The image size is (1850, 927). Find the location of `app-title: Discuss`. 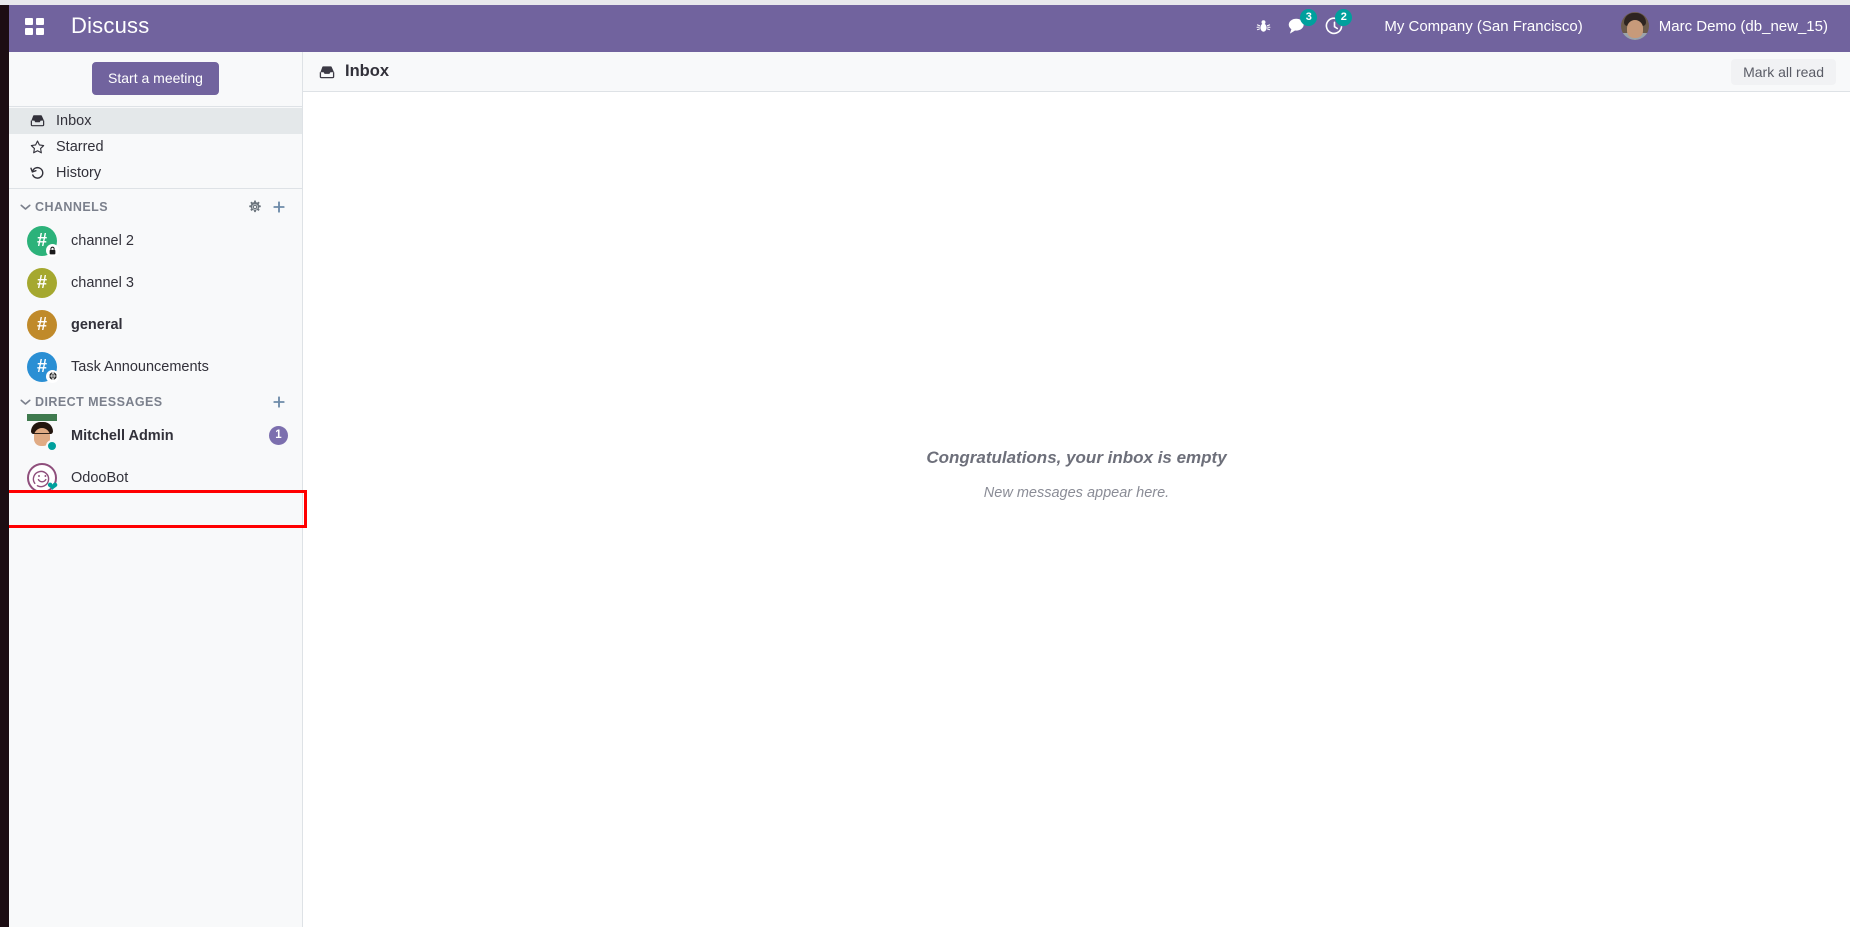

app-title: Discuss is located at coordinates (110, 25).